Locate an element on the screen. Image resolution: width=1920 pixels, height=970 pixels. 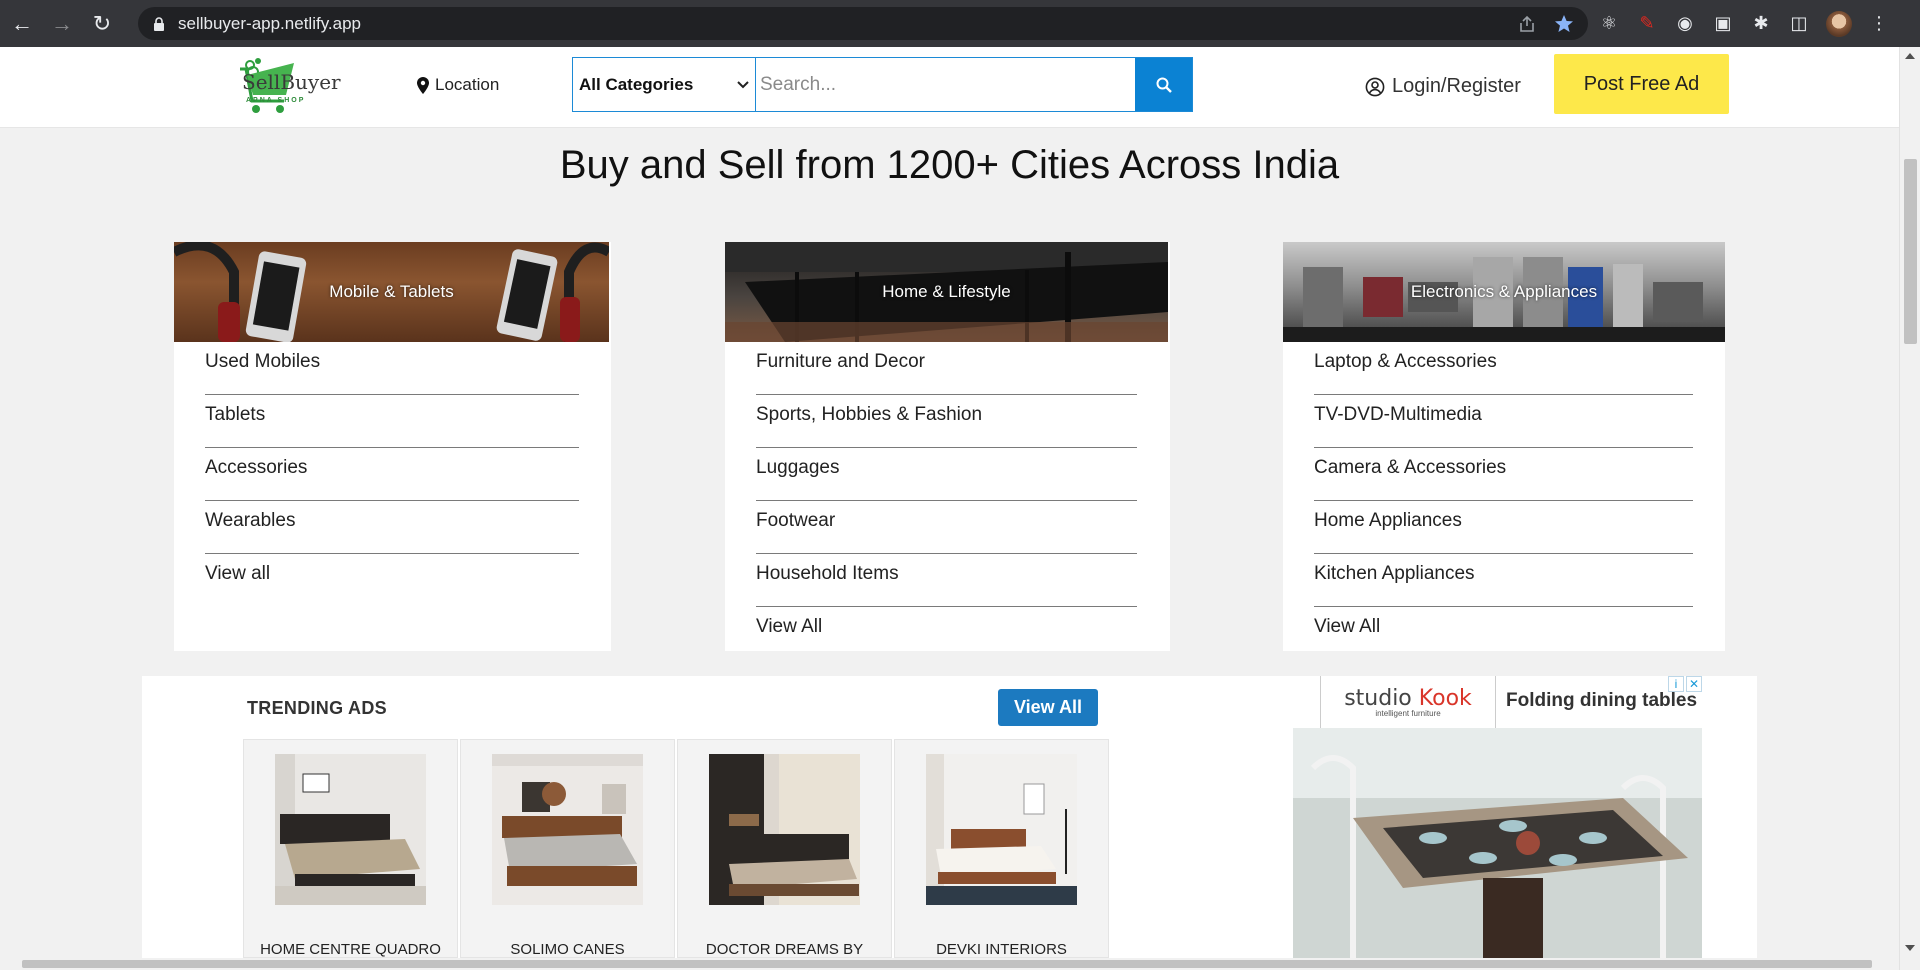
scroll-up-arrow-icon is located at coordinates (1910, 56).